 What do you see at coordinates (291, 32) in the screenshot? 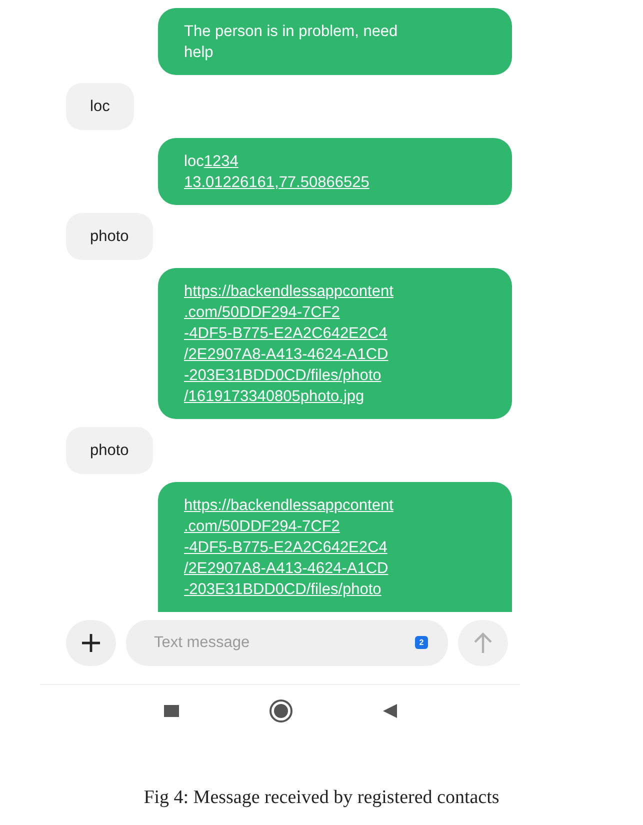
I see `message-text: The person is in problem, need` at bounding box center [291, 32].